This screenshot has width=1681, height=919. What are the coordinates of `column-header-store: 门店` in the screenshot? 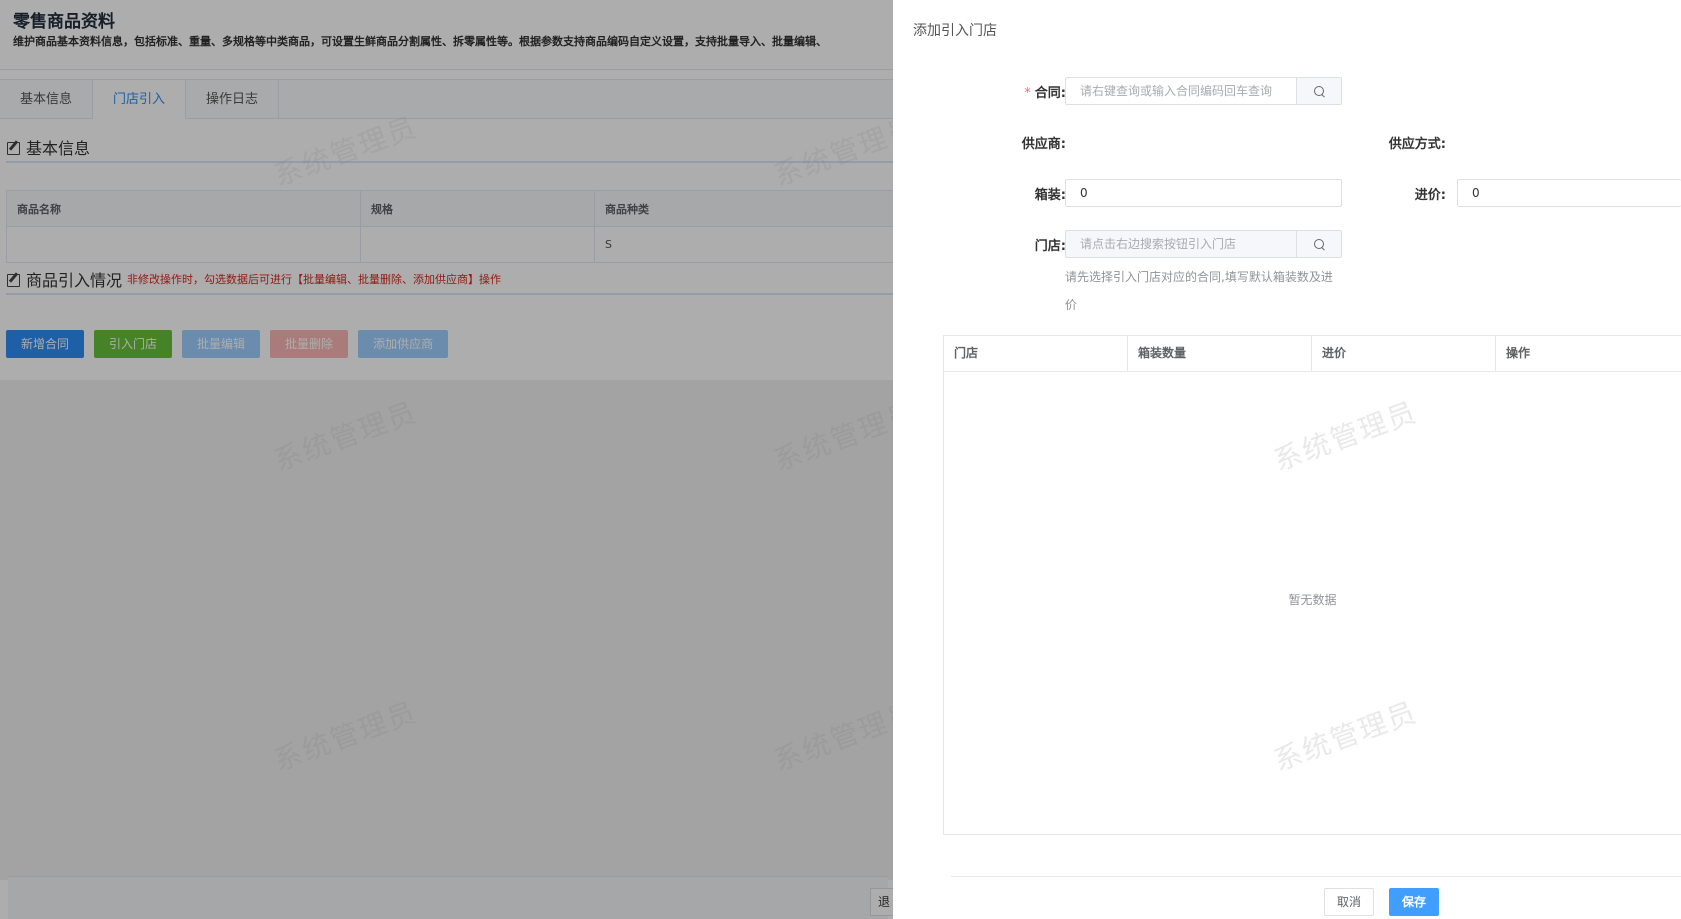 It's located at (1036, 353).